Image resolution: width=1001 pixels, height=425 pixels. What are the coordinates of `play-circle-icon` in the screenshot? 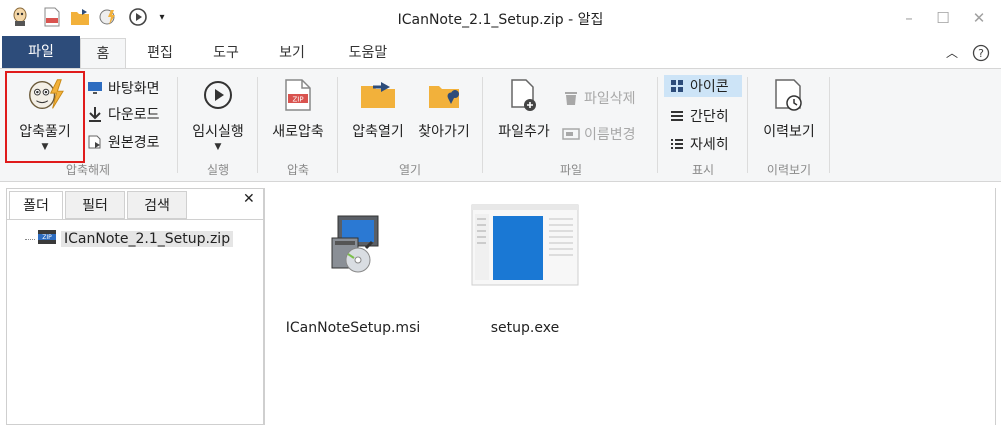 It's located at (218, 95).